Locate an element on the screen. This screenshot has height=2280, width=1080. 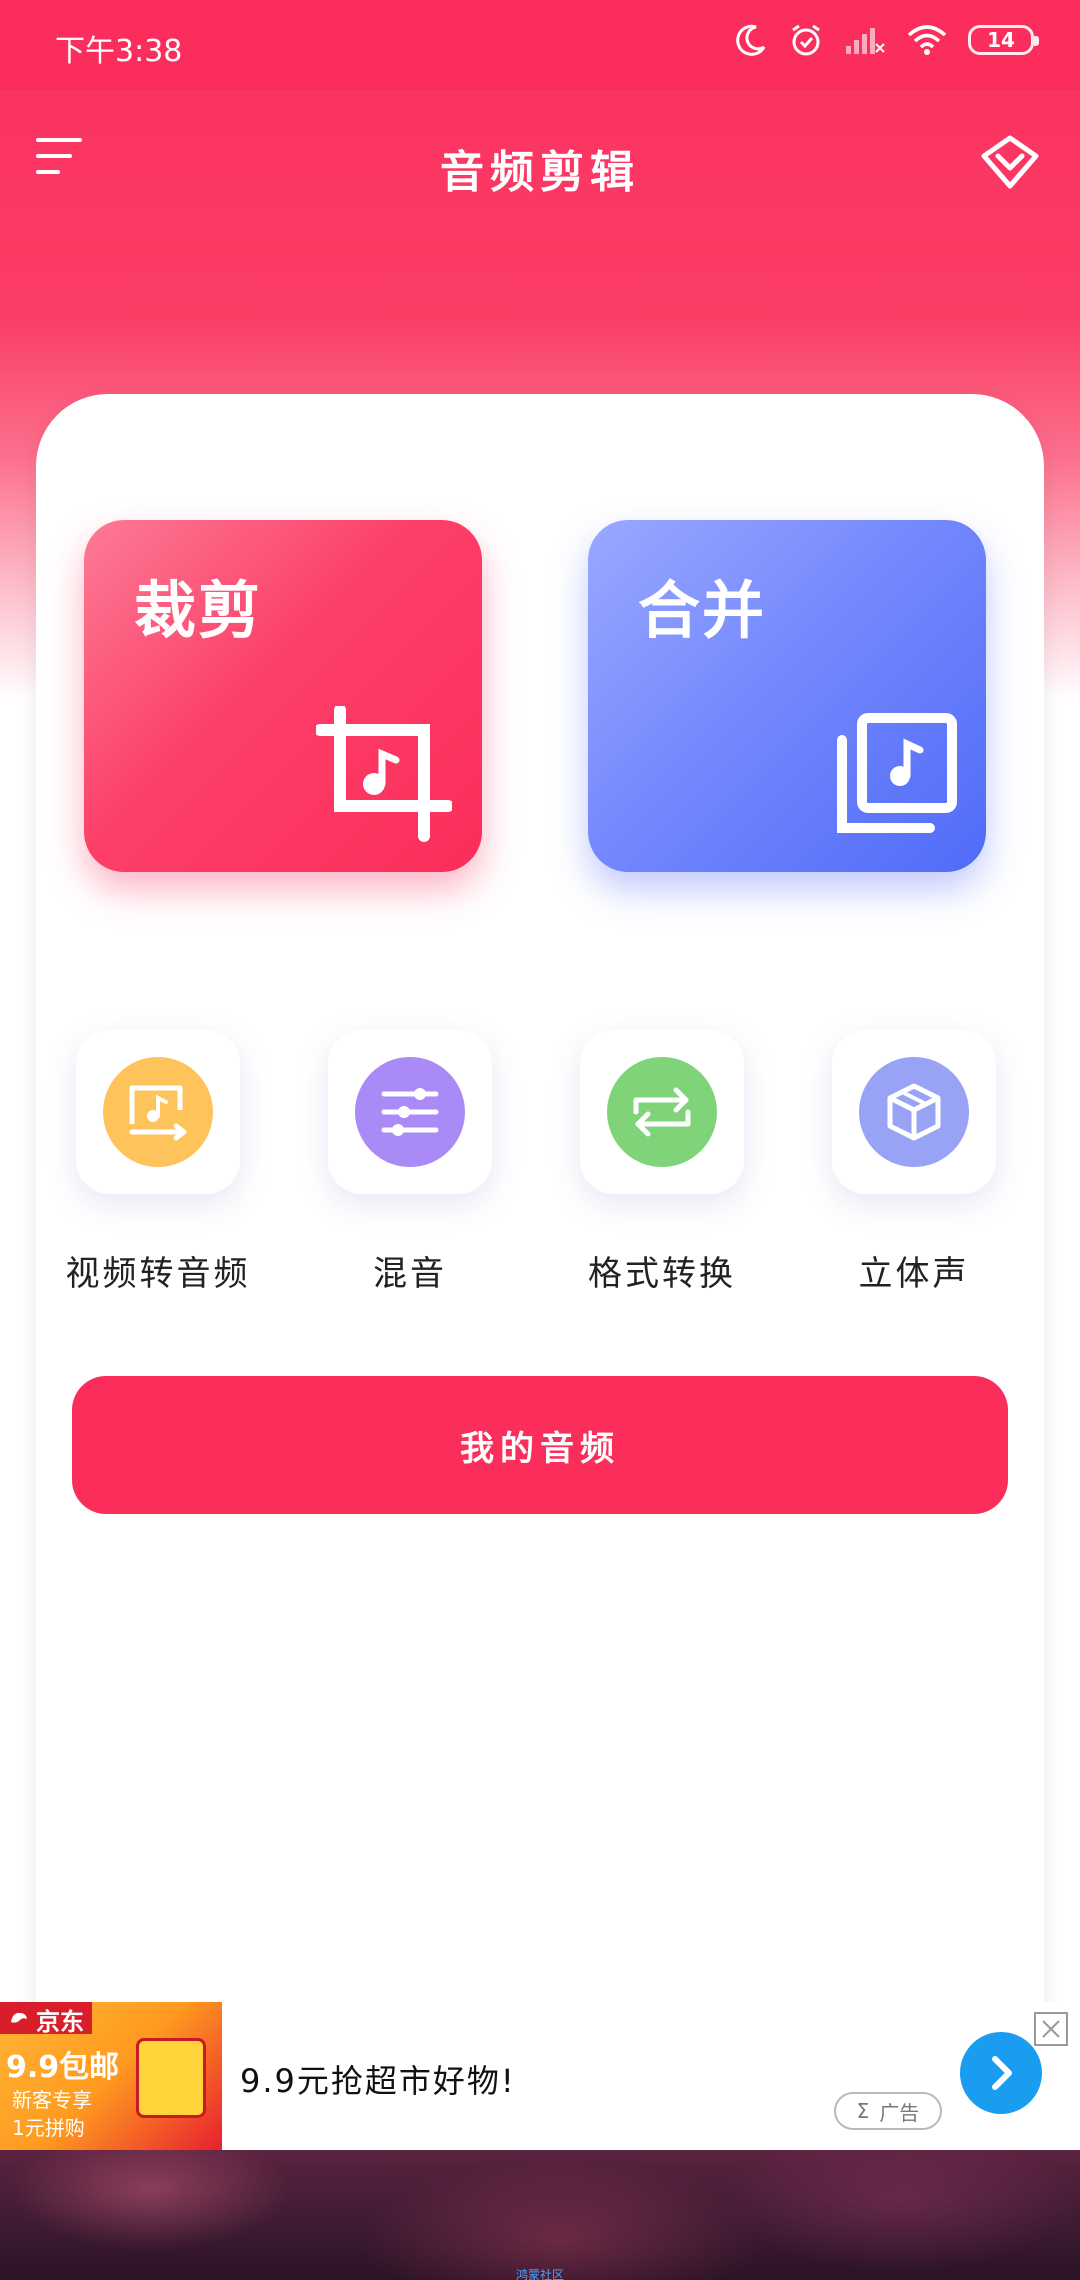
diamond-heart-icon is located at coordinates (1010, 162).